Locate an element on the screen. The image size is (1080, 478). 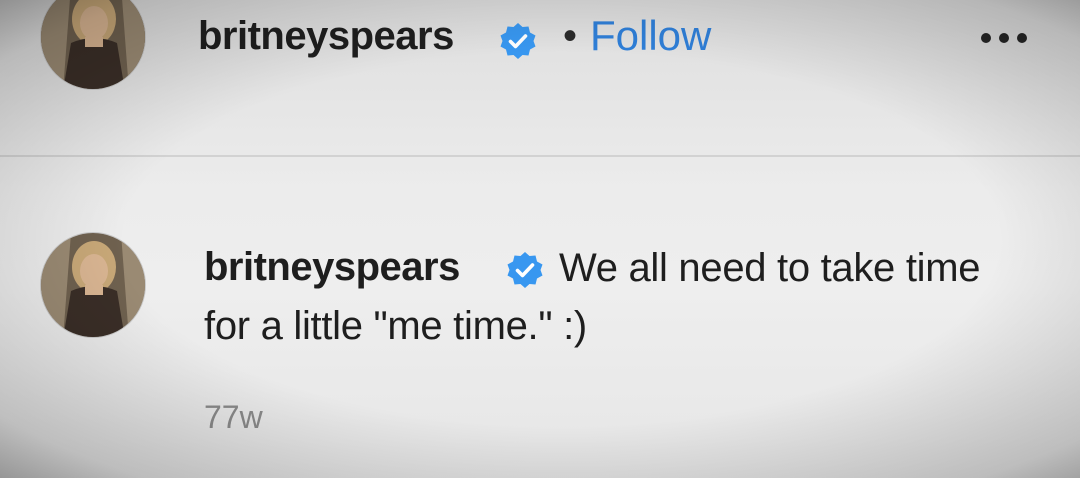
avatar is located at coordinates (93, 45).